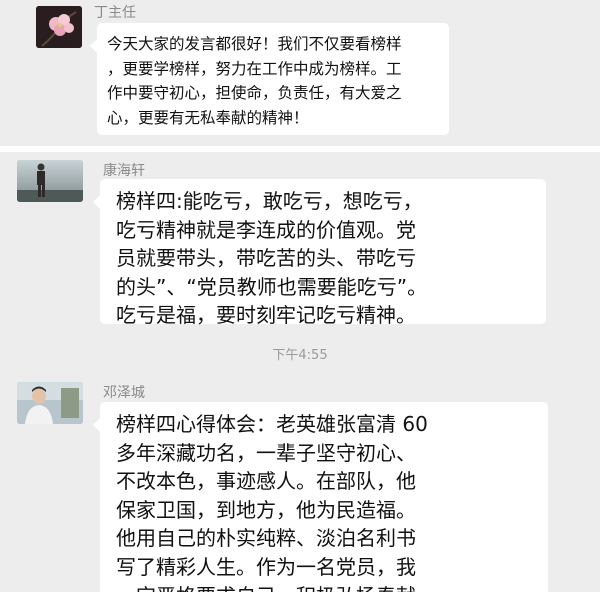 The image size is (600, 592). I want to click on sender-name: 丁主任, so click(115, 13).